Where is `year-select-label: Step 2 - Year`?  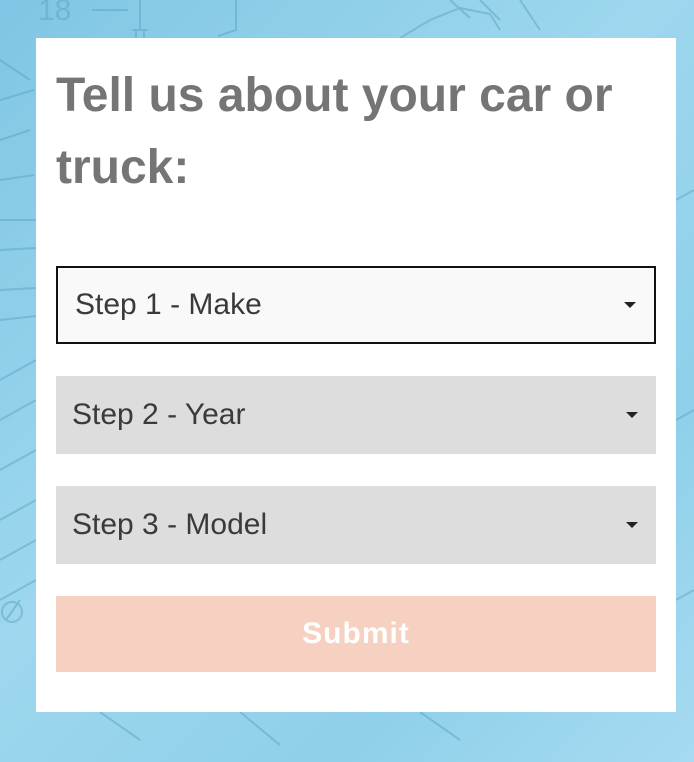 year-select-label: Step 2 - Year is located at coordinates (159, 414).